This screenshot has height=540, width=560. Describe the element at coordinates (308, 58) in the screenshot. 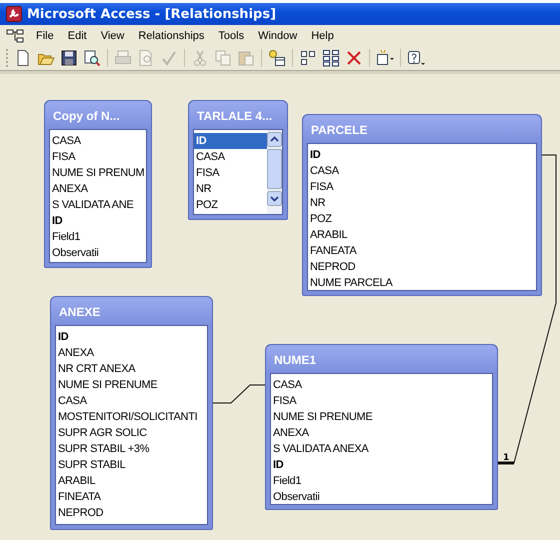

I see `table-pair-icon` at that location.